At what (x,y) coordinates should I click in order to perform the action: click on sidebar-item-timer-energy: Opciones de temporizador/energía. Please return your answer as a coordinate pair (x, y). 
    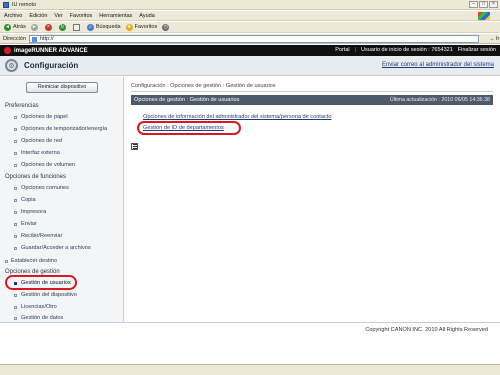
    Looking at the image, I should click on (60, 129).